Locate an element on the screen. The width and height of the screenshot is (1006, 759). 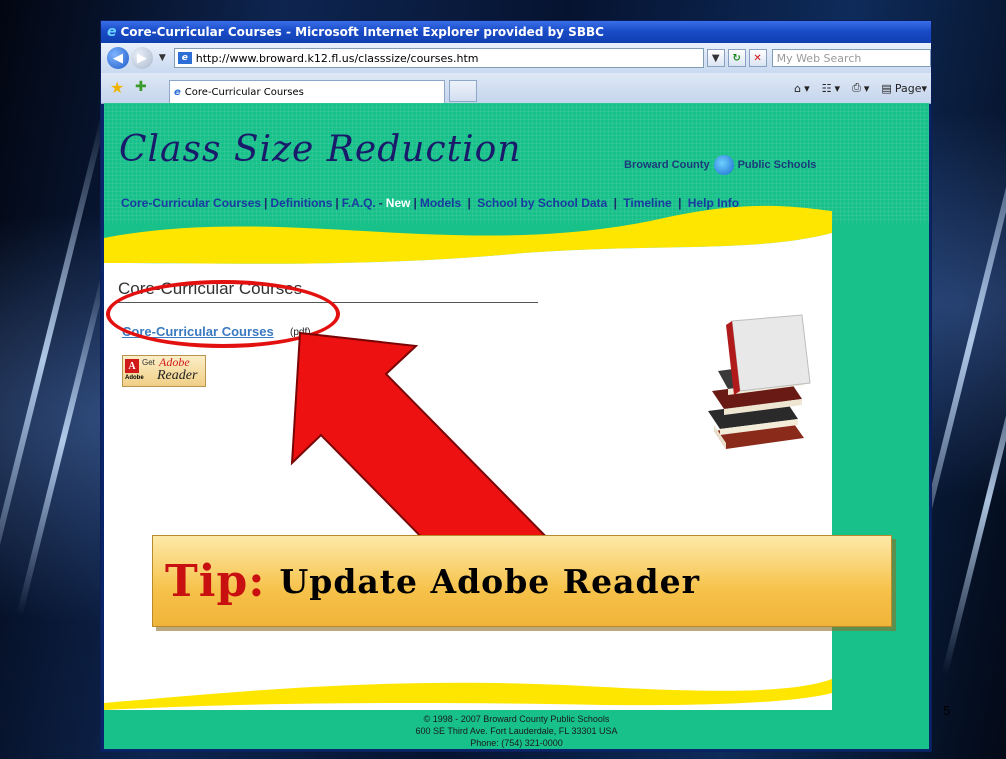
url-dropdown-icon: ▼ is located at coordinates (715, 58).